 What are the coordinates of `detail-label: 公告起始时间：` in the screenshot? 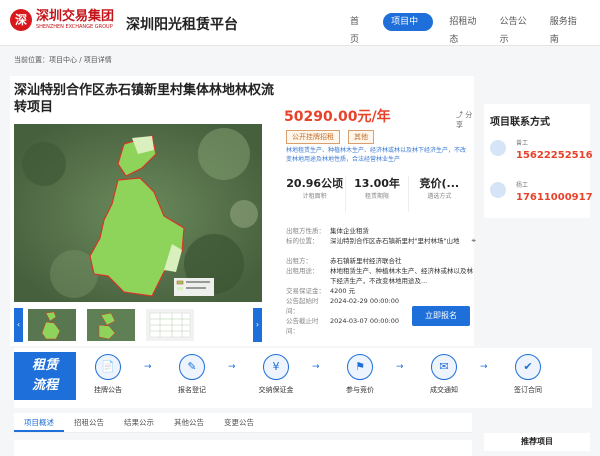 It's located at (302, 306).